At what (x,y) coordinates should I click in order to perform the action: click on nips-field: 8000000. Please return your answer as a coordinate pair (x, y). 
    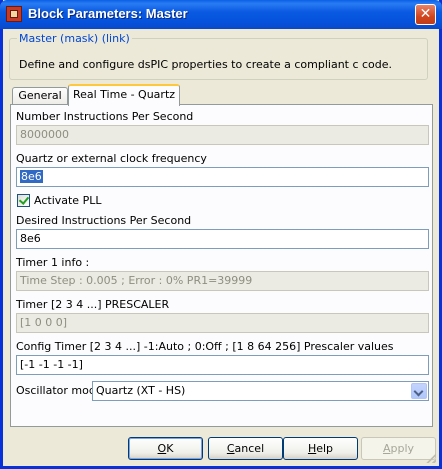
    Looking at the image, I should click on (222, 135).